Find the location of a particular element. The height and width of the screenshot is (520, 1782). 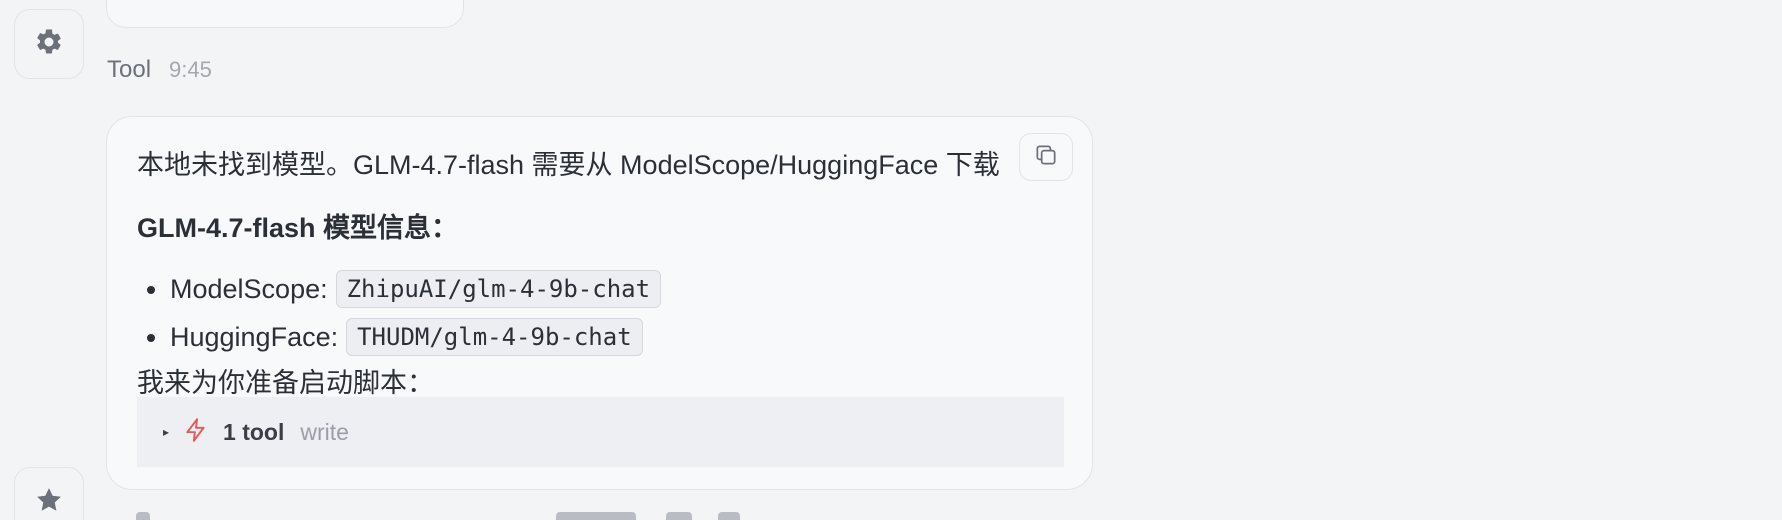

trash-icon is located at coordinates (729, 516).